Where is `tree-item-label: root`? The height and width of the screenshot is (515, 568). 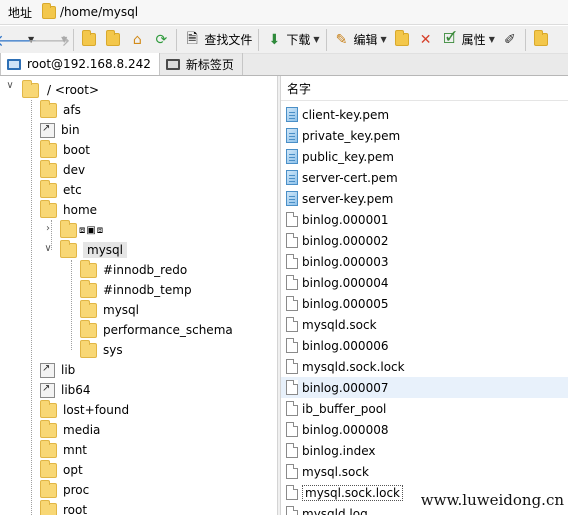
tree-item-label: root is located at coordinates (75, 509).